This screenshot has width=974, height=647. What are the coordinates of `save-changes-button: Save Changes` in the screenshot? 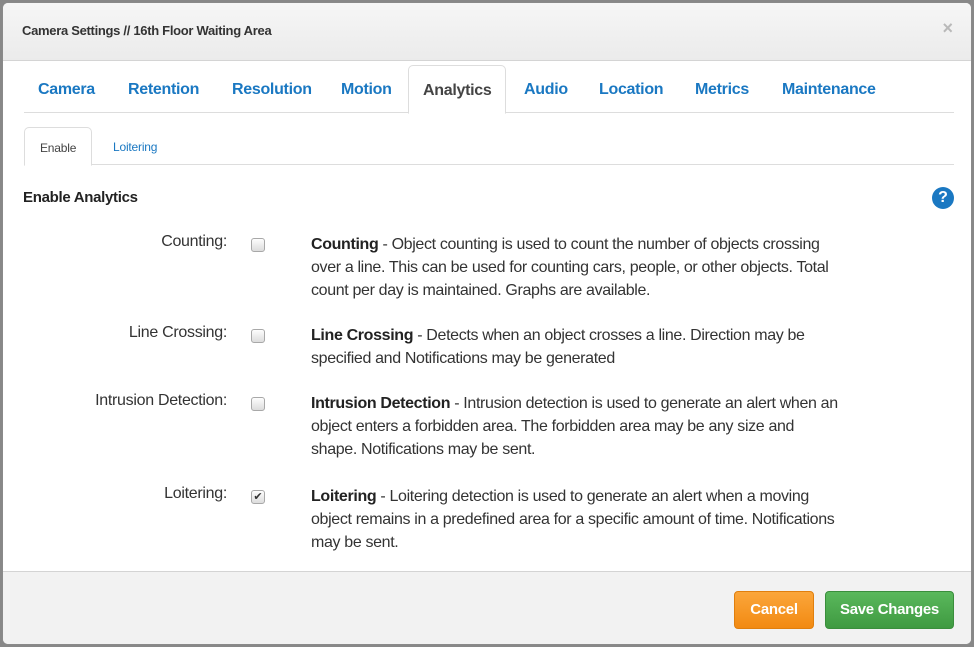 It's located at (889, 610).